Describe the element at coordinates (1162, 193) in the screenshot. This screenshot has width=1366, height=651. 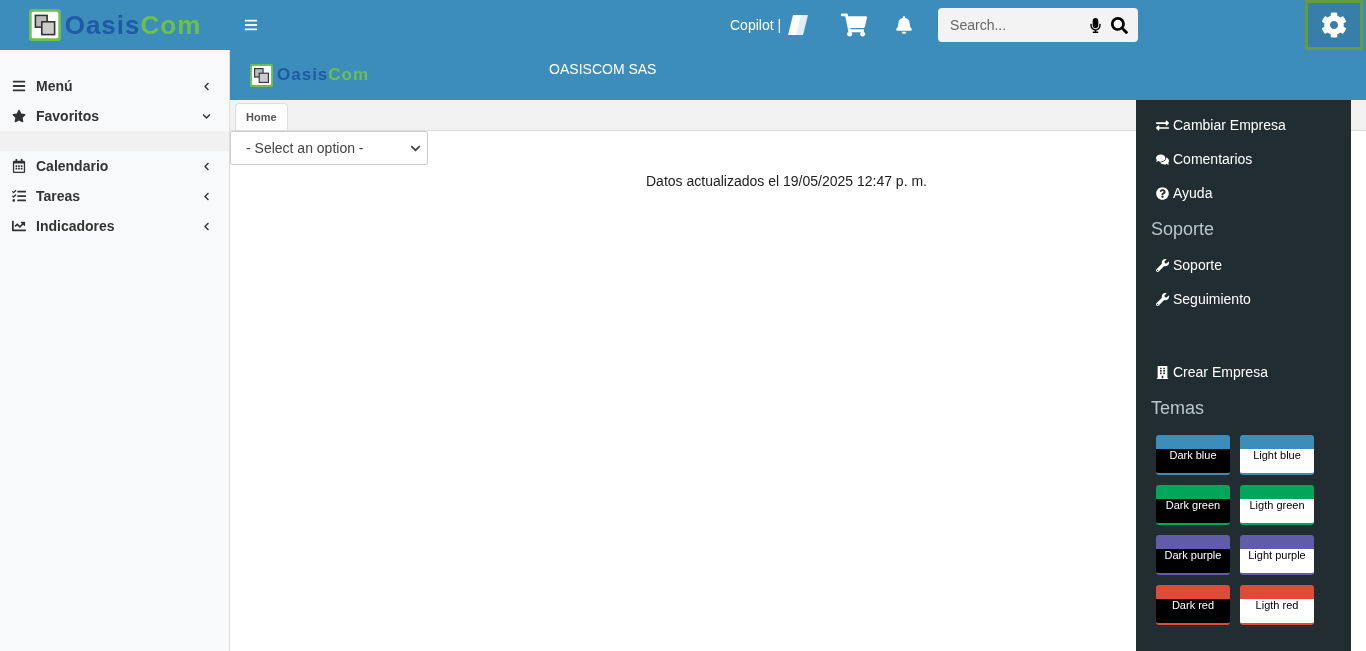
I see `help-icon` at that location.